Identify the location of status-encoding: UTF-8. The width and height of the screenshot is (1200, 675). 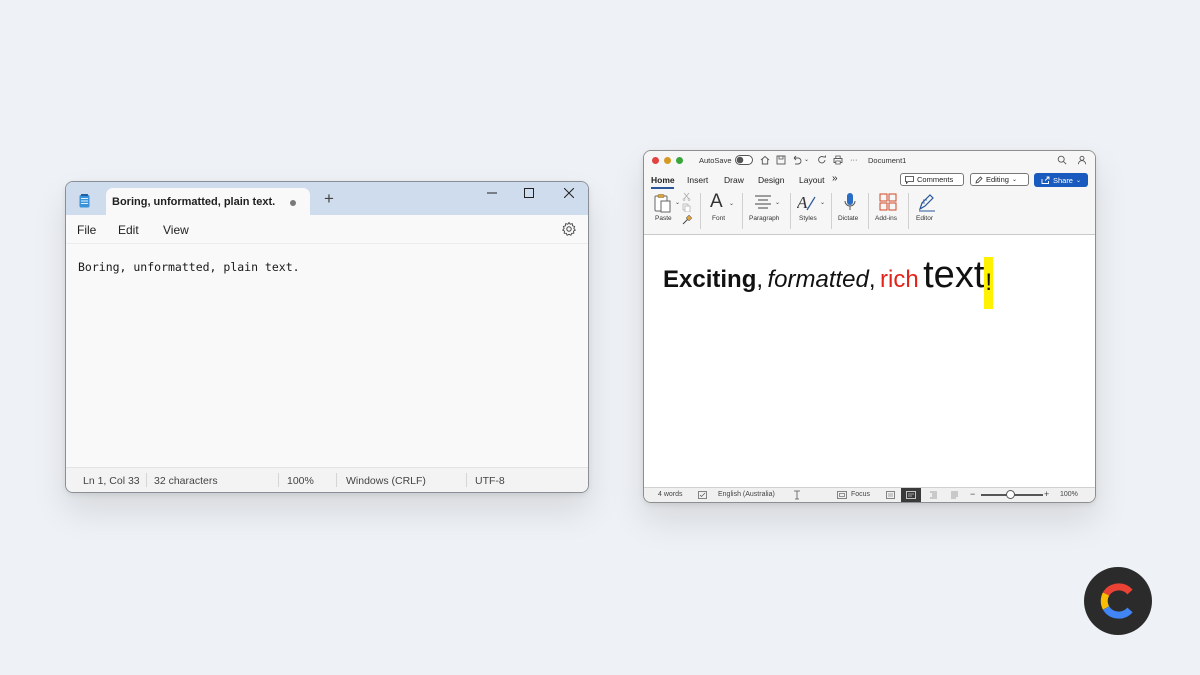
(490, 481).